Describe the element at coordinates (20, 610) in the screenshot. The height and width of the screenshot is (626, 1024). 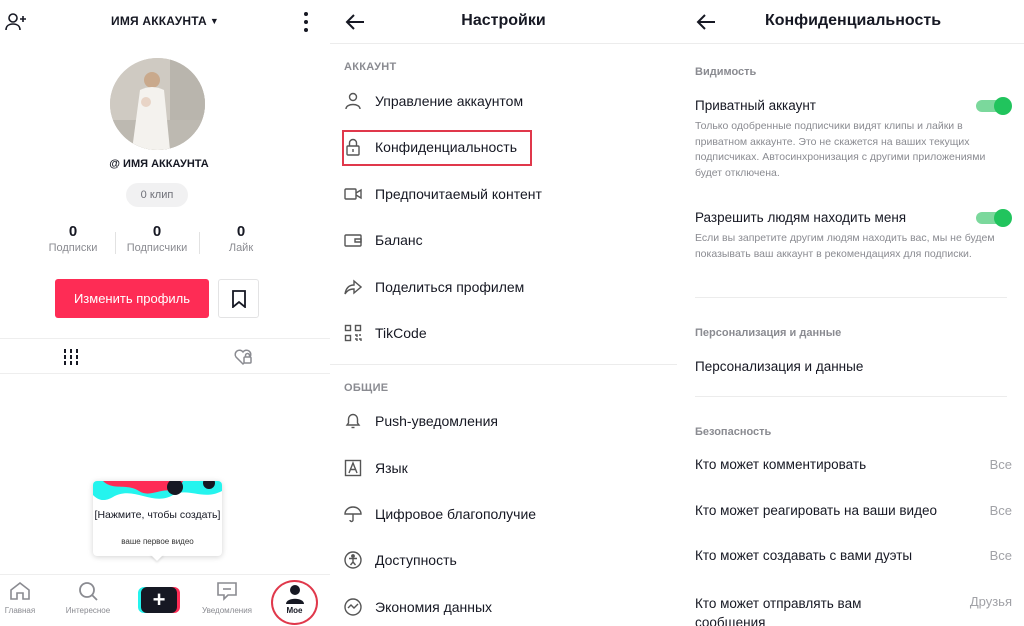
I see `nav-home-label: Главная` at that location.